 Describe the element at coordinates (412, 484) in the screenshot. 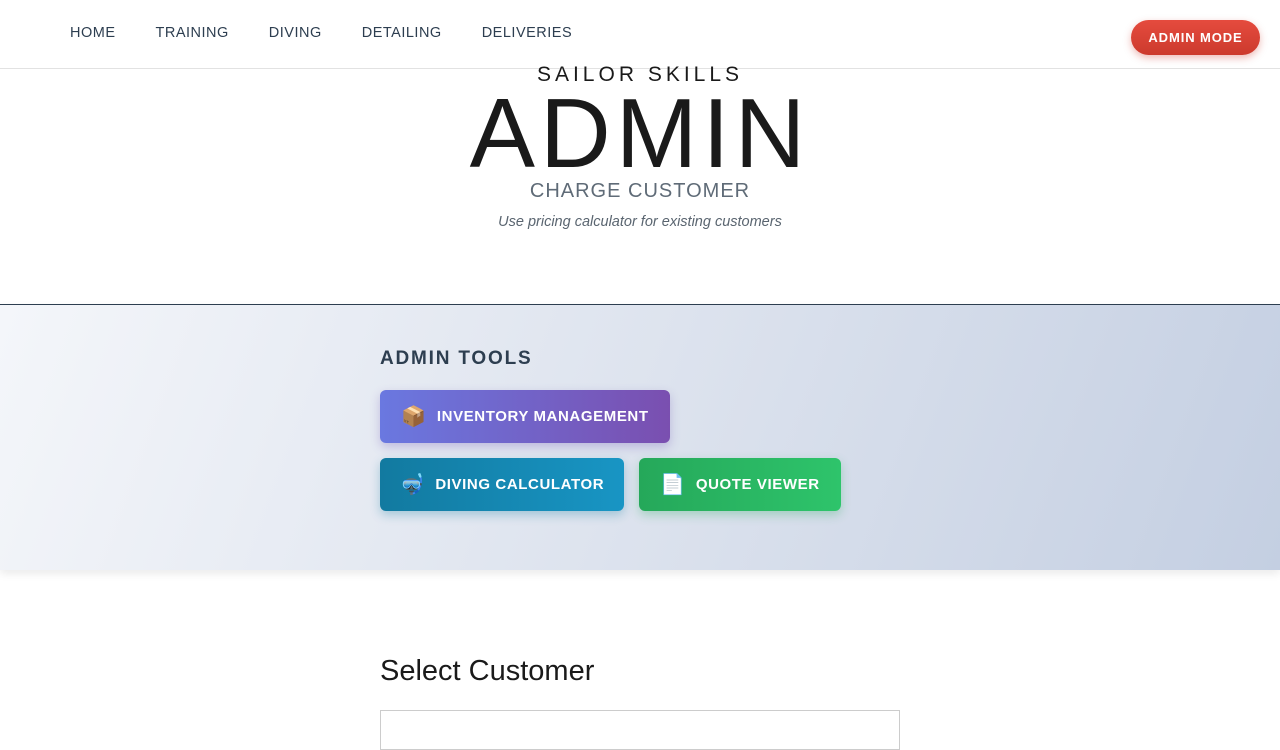

I see `diving-mask-icon: 🤿` at that location.